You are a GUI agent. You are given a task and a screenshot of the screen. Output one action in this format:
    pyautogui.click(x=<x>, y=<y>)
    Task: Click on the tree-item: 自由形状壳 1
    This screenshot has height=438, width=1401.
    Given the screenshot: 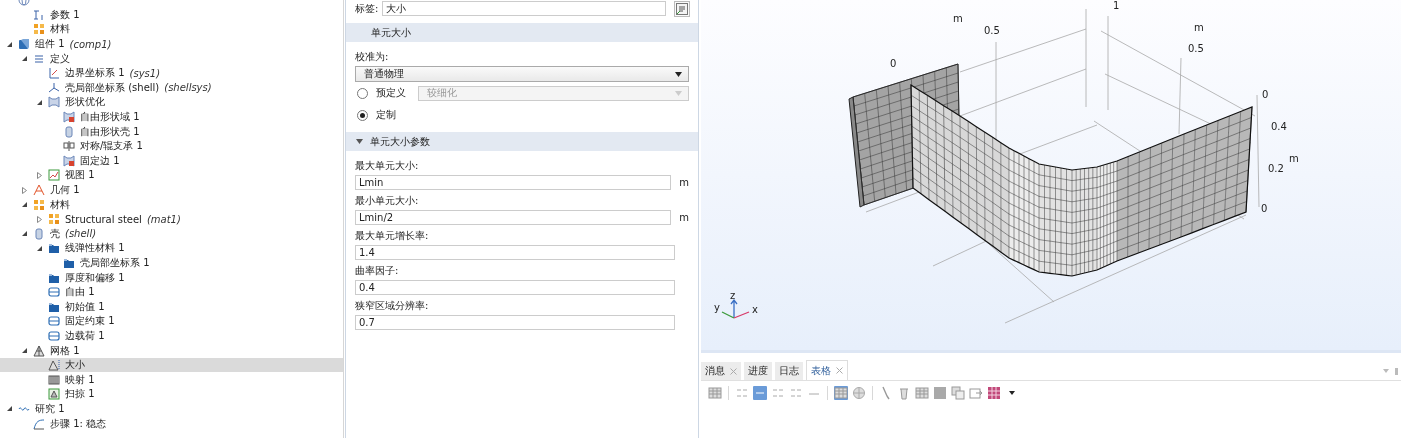 What is the action you would take?
    pyautogui.click(x=171, y=131)
    